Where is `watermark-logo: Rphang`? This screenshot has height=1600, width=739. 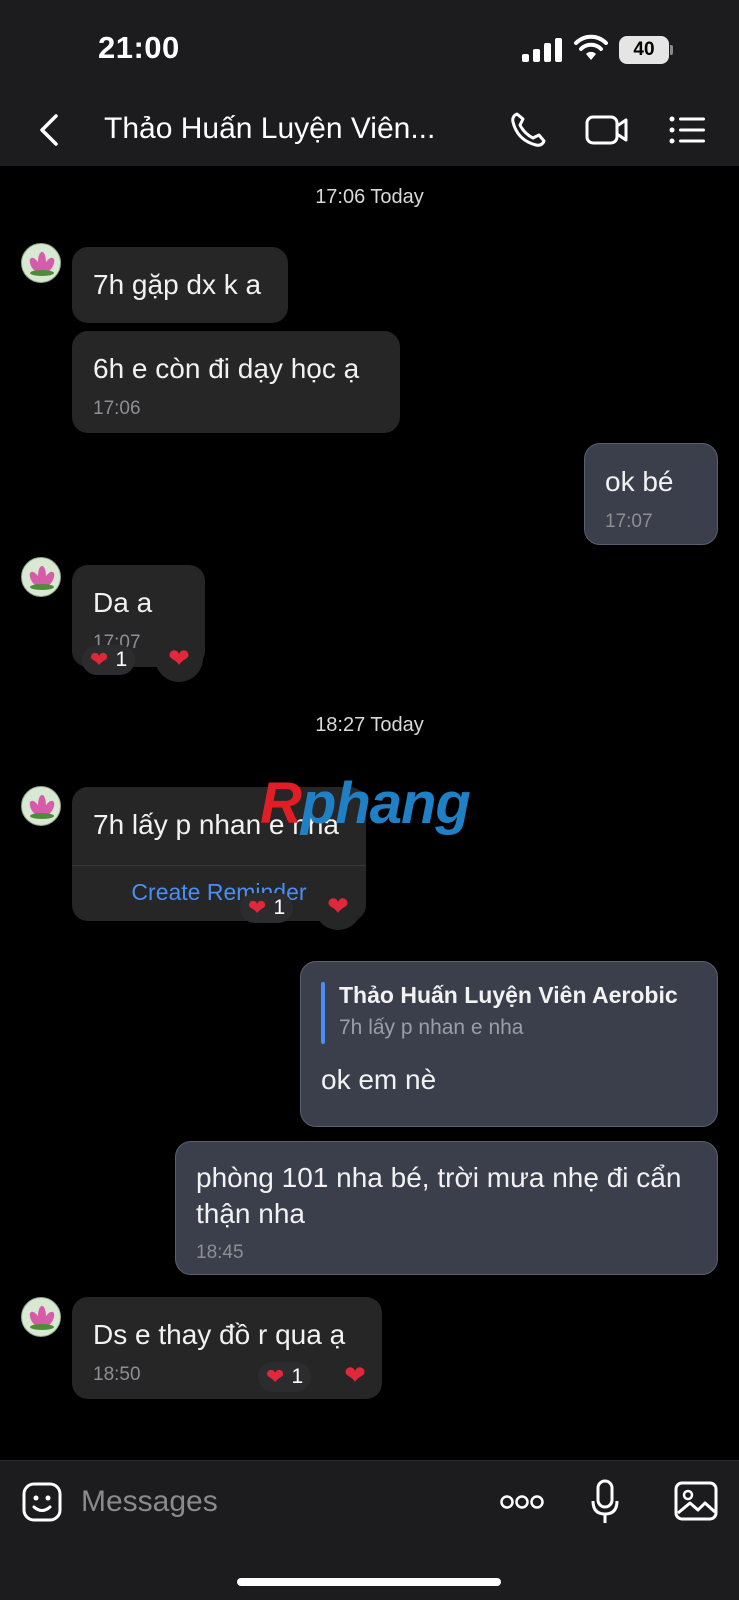
watermark-logo: Rphang is located at coordinates (365, 803).